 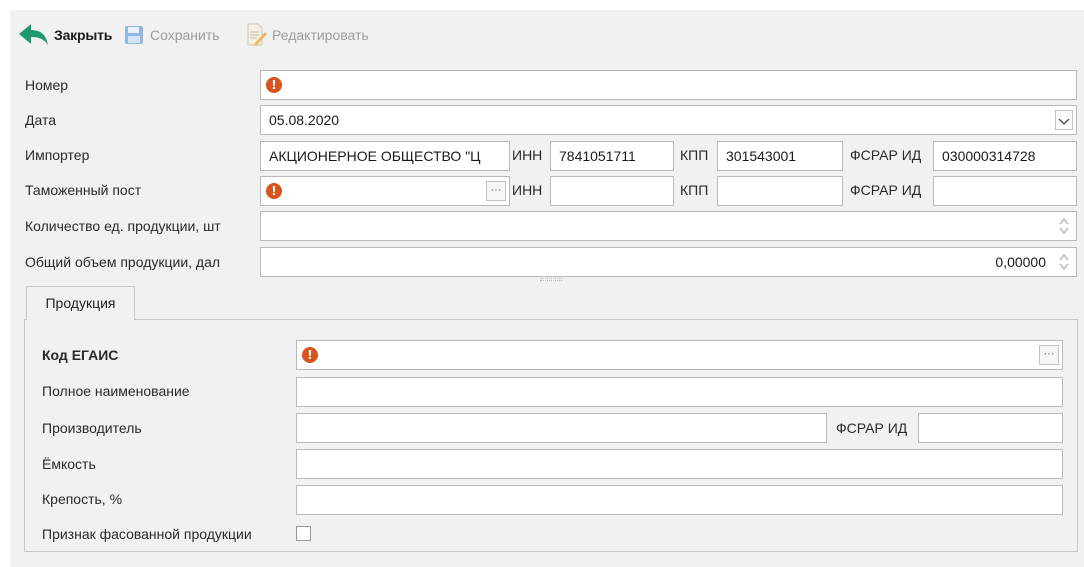 What do you see at coordinates (83, 190) in the screenshot?
I see `customs-label: Таможенный пост` at bounding box center [83, 190].